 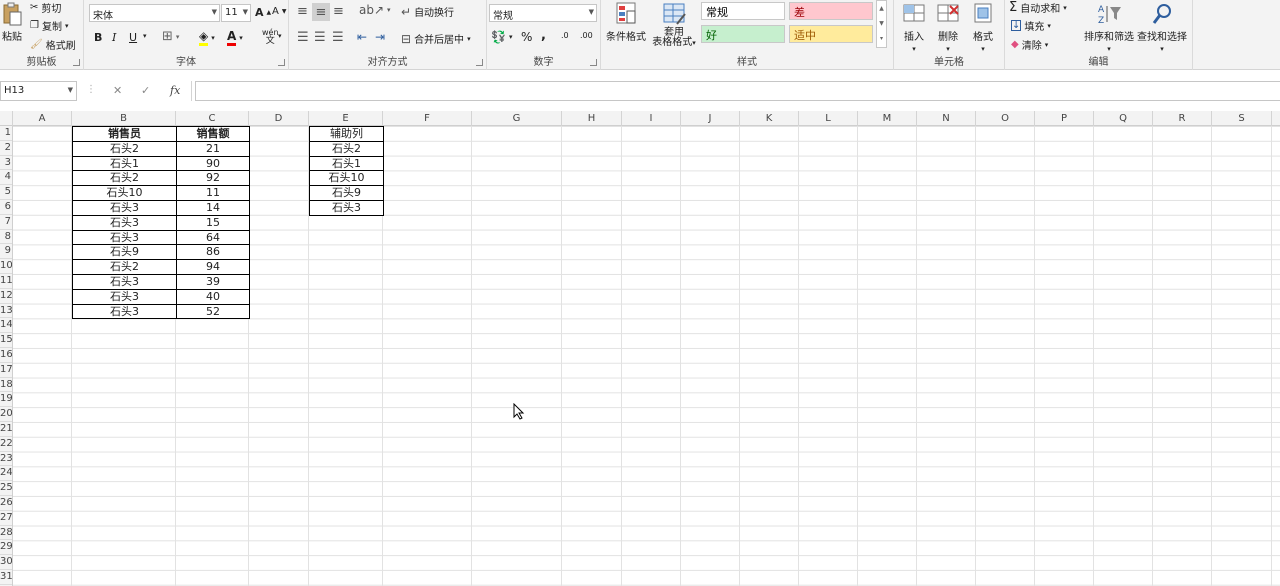 What do you see at coordinates (586, 35) in the screenshot?
I see `decrease-decimal-button: .00` at bounding box center [586, 35].